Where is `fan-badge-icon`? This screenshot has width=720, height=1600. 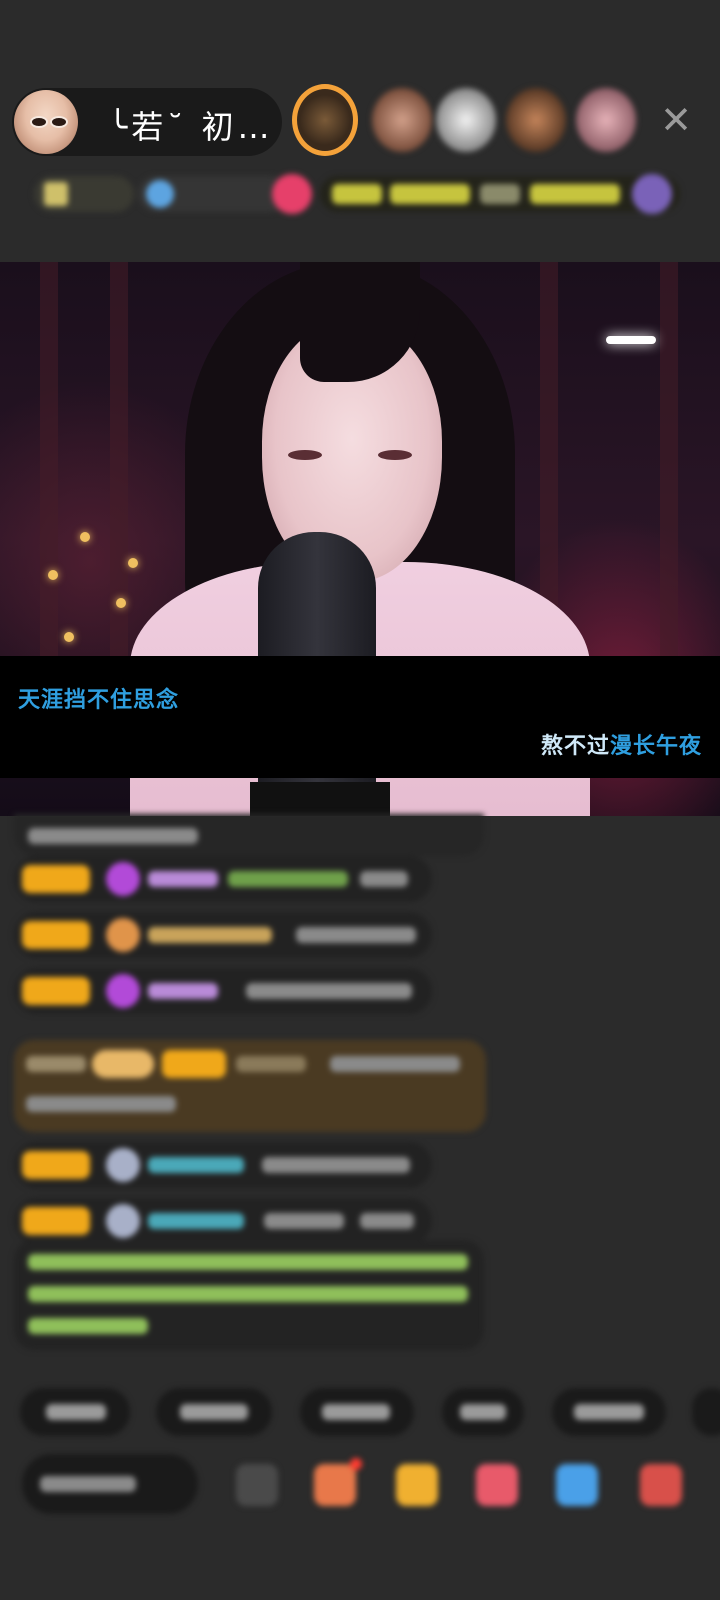 fan-badge-icon is located at coordinates (123, 935).